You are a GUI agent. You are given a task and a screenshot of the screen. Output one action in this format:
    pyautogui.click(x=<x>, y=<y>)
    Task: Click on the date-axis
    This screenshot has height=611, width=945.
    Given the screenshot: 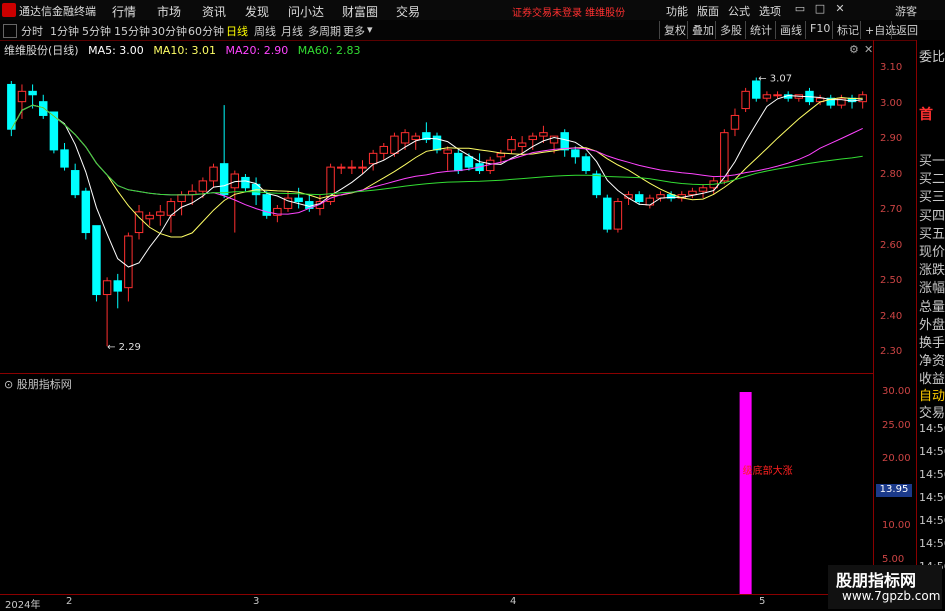 What is the action you would take?
    pyautogui.click(x=436, y=602)
    